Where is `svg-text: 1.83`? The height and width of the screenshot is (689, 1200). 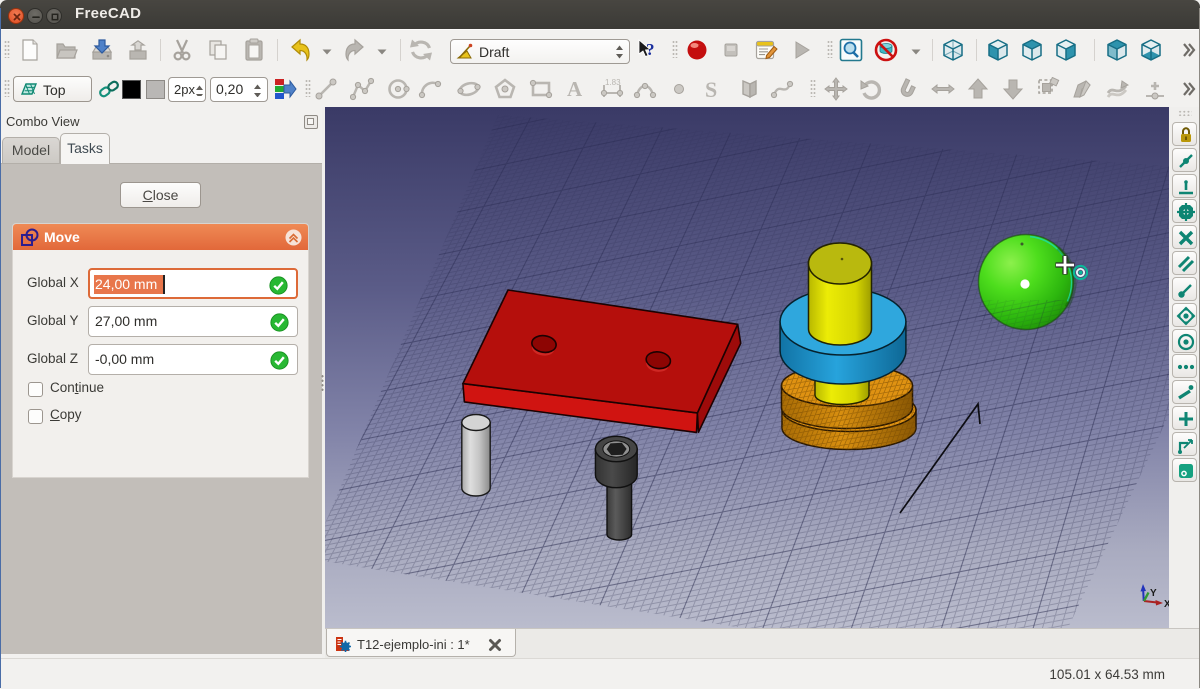
svg-text: 1.83 is located at coordinates (613, 82).